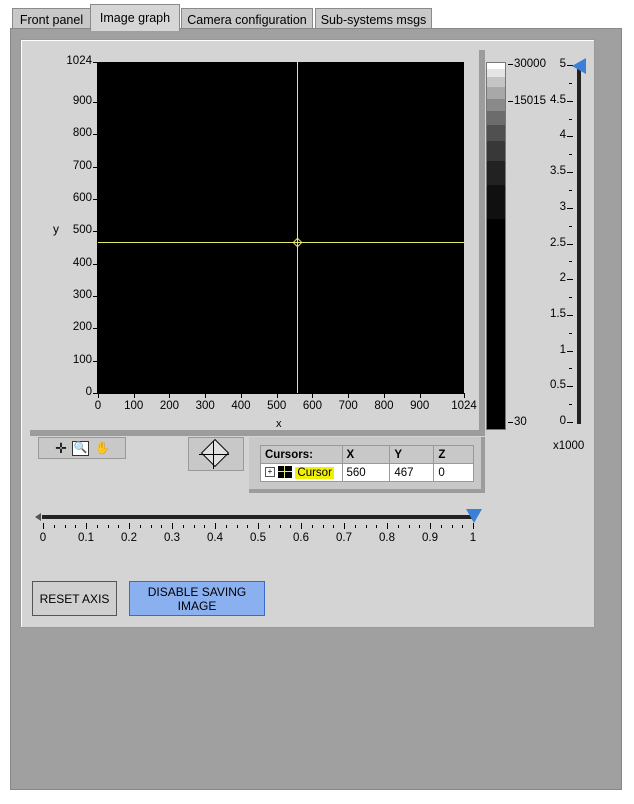  Describe the element at coordinates (102, 448) in the screenshot. I see `pan-hand-icon: ✋` at that location.